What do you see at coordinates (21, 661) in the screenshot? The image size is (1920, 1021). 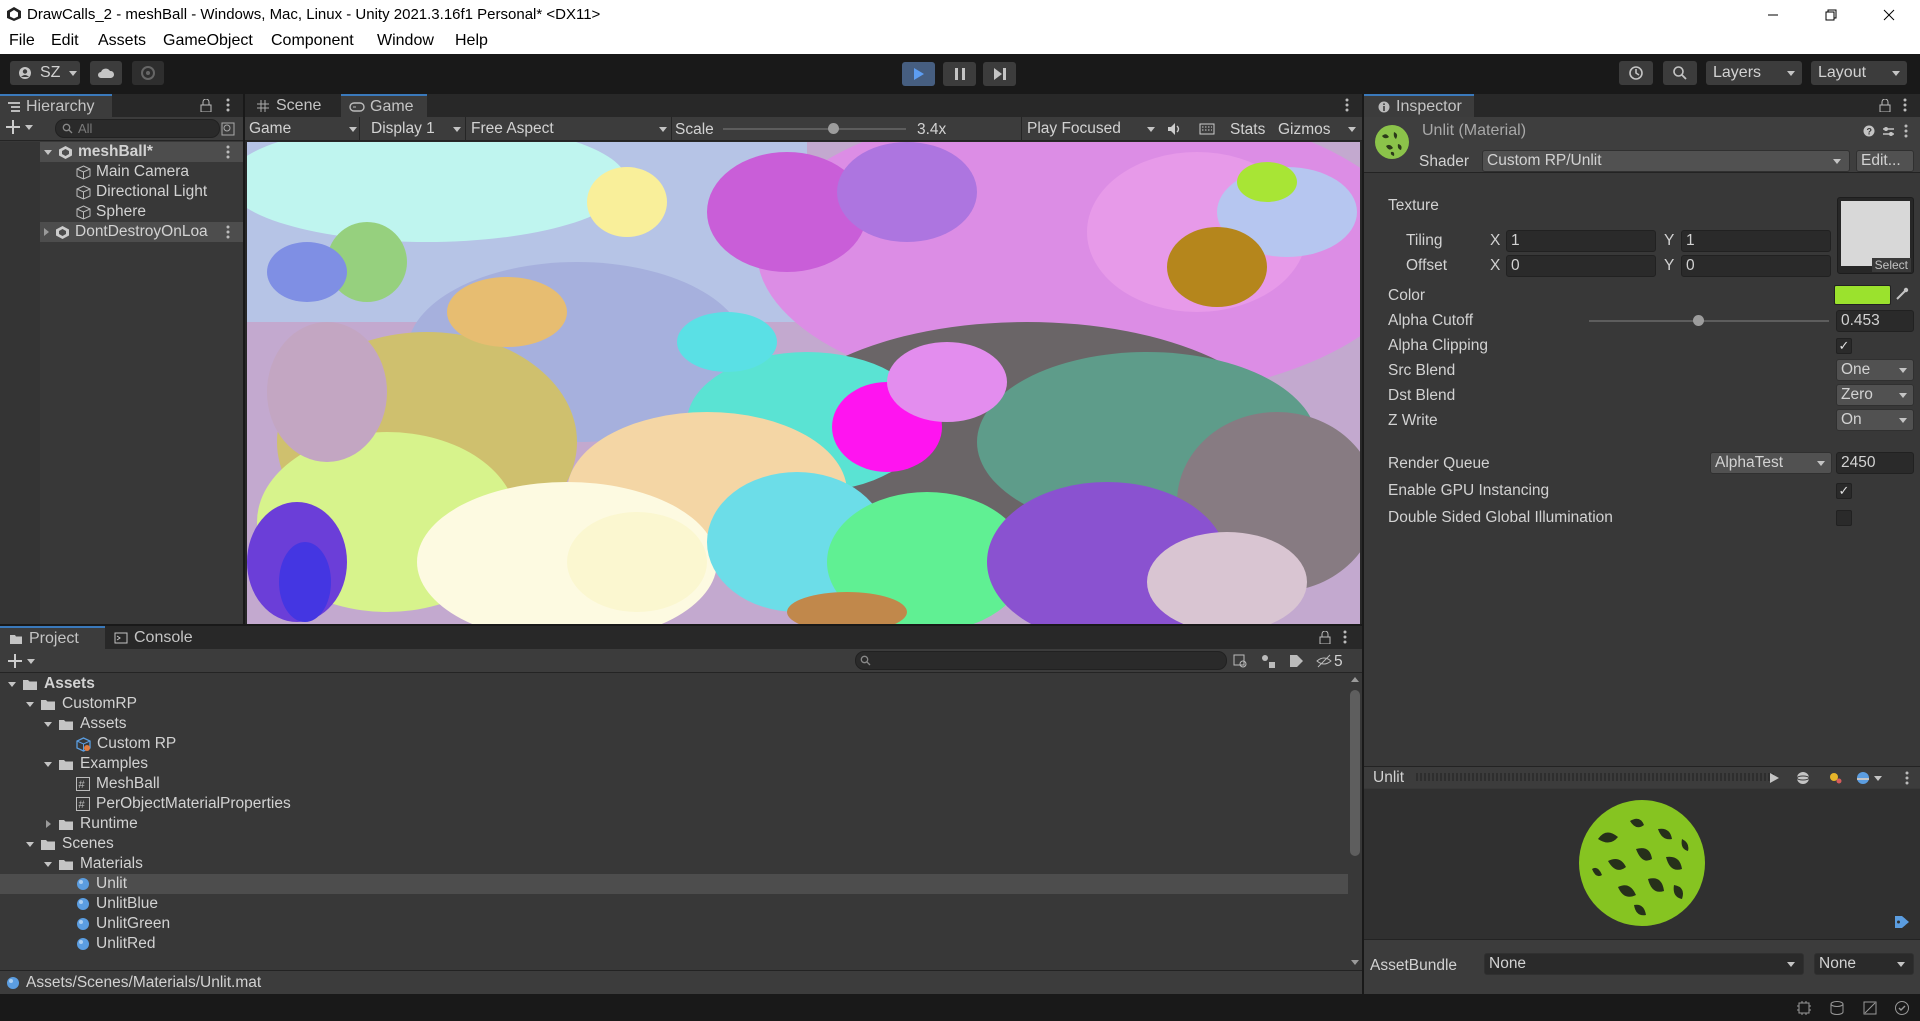 I see `create-asset-button` at bounding box center [21, 661].